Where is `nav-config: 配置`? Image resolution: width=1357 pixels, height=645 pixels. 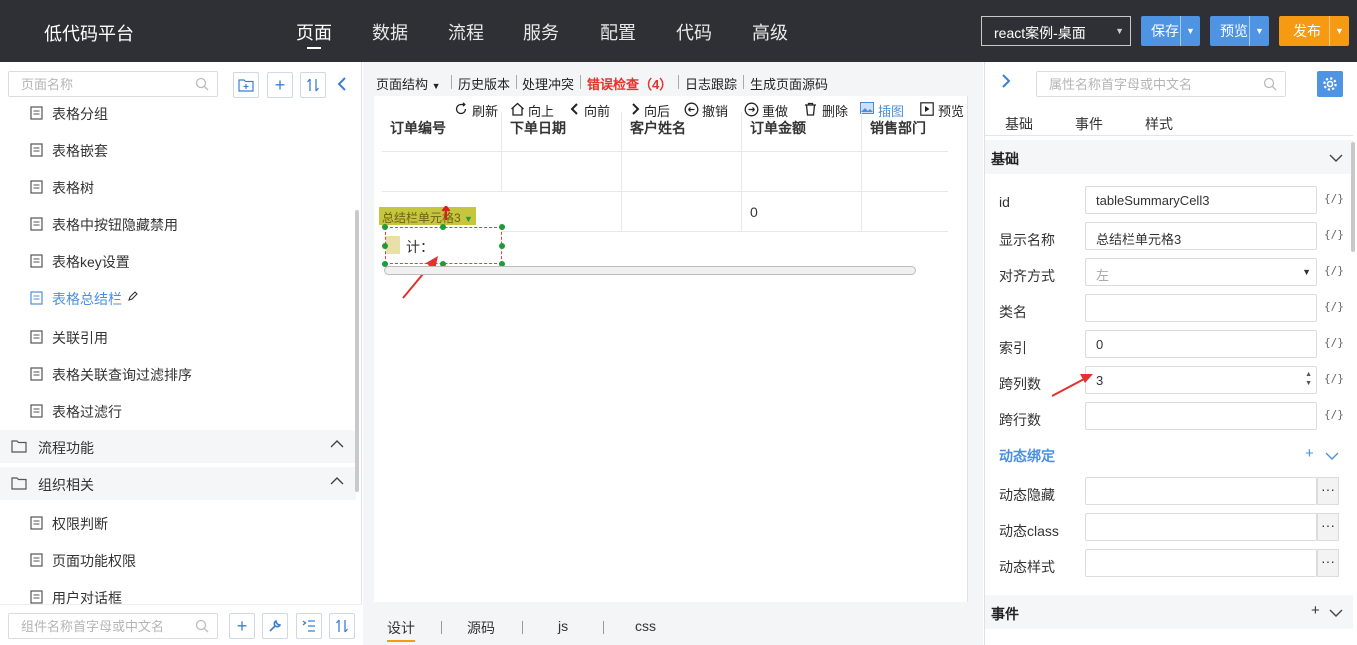 nav-config: 配置 is located at coordinates (618, 32).